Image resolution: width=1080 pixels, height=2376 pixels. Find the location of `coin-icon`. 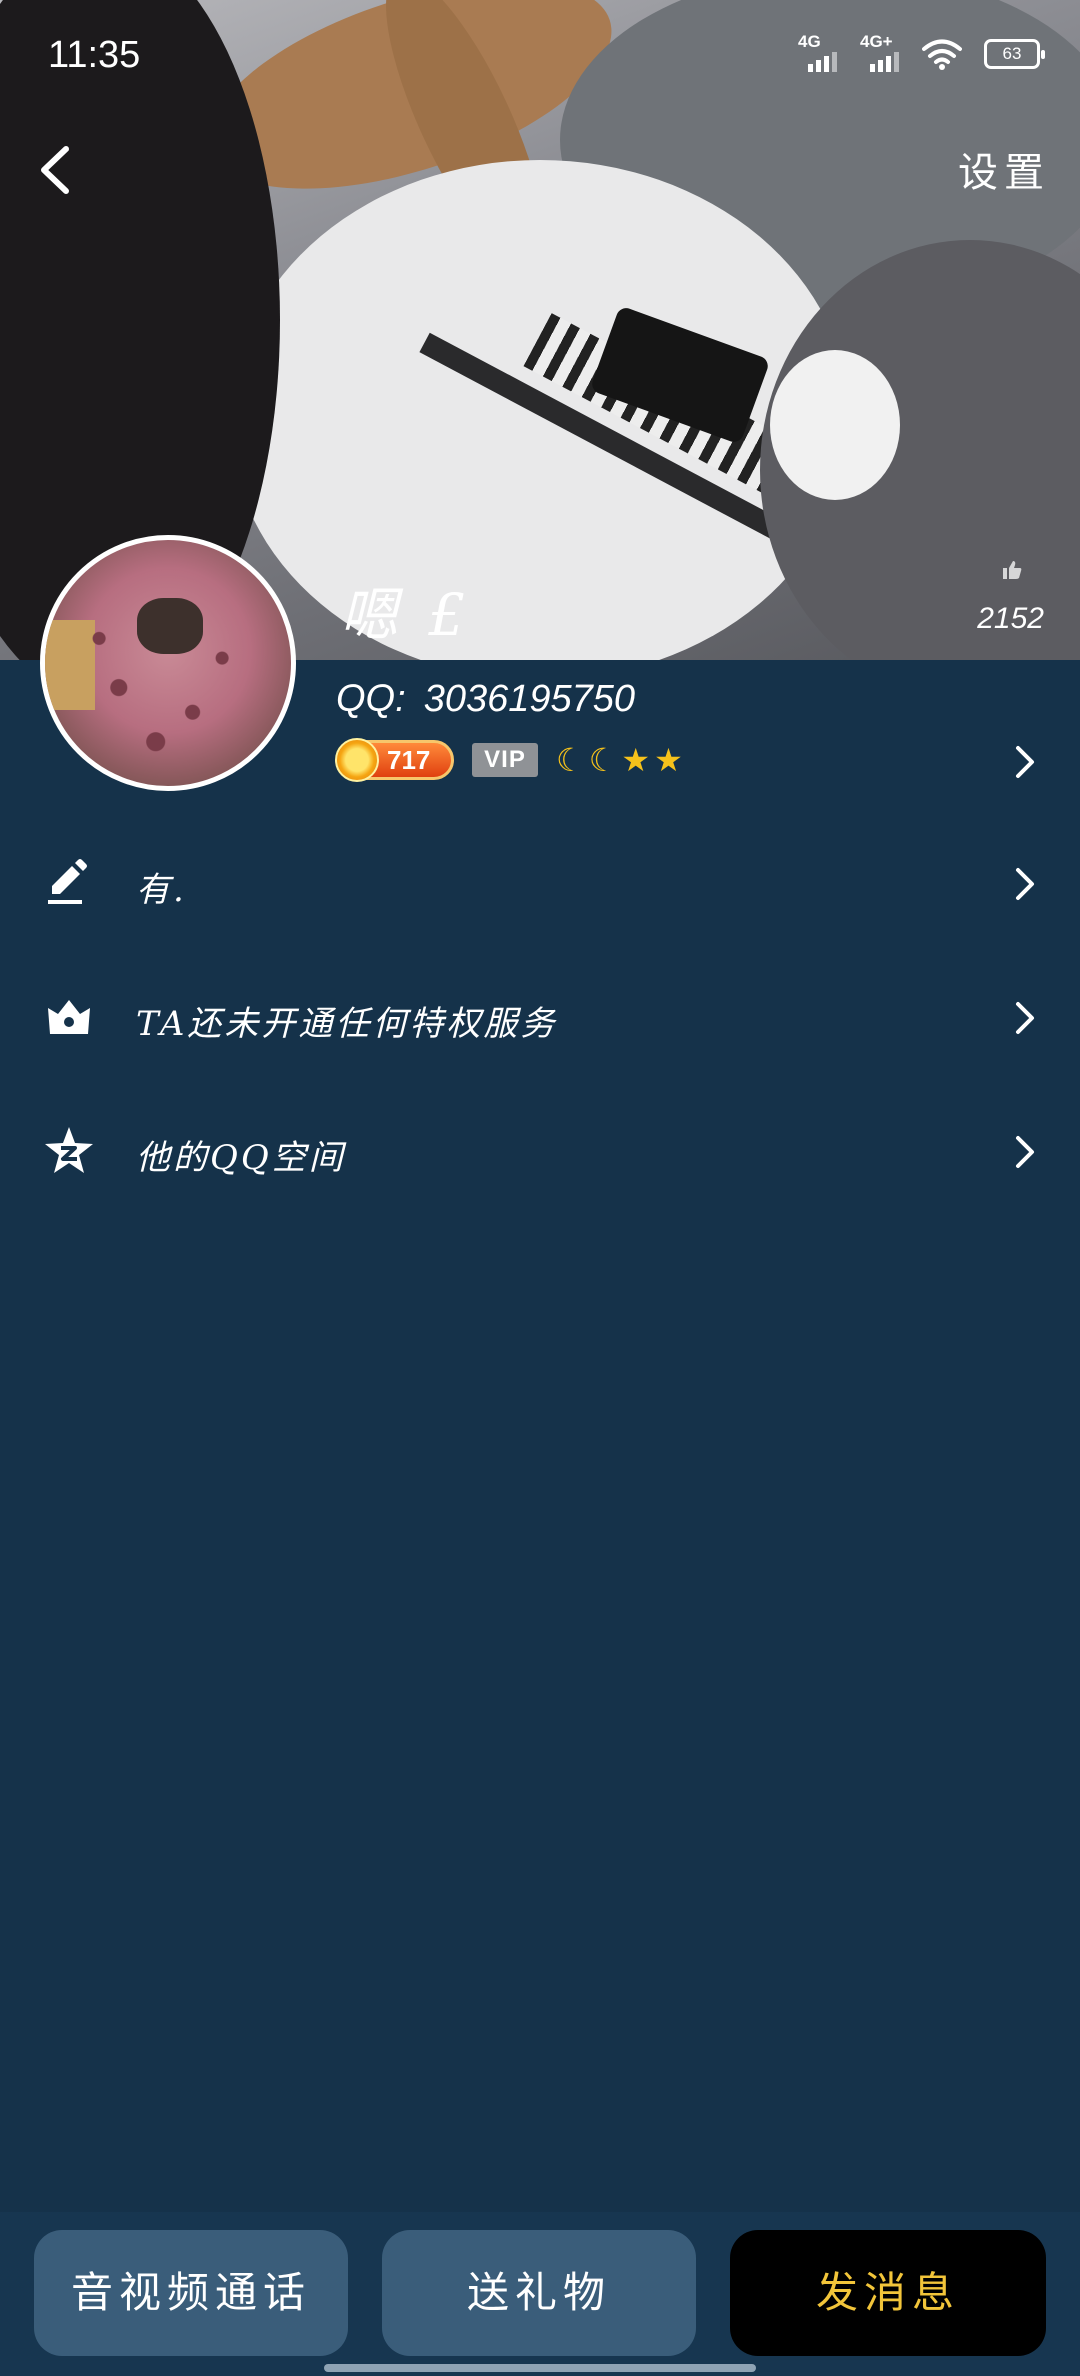

coin-icon is located at coordinates (357, 760).